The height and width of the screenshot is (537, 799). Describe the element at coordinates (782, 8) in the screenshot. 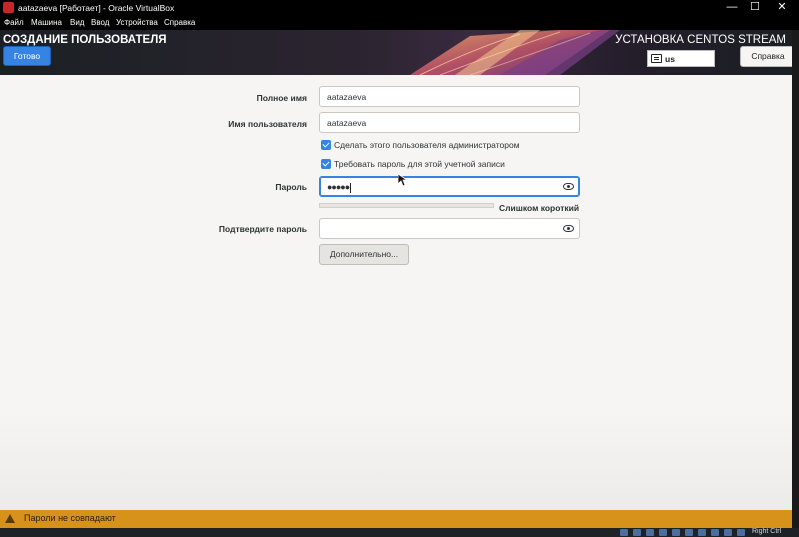

I see `close-icon: ✕` at that location.